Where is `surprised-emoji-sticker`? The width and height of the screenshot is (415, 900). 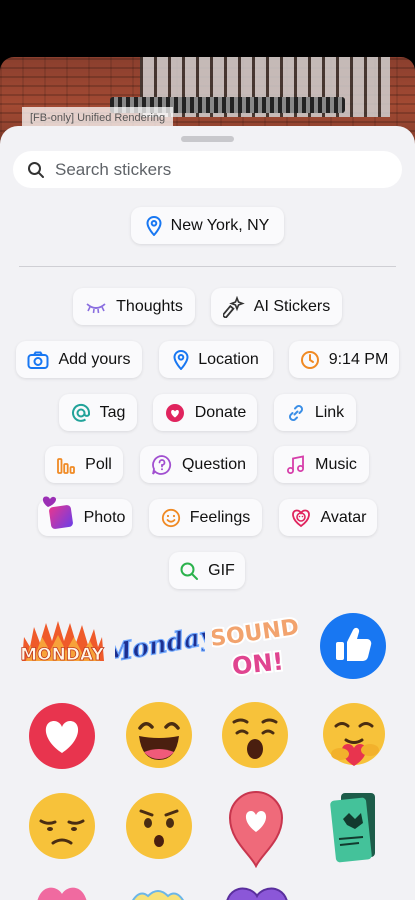
surprised-emoji-sticker is located at coordinates (159, 826).